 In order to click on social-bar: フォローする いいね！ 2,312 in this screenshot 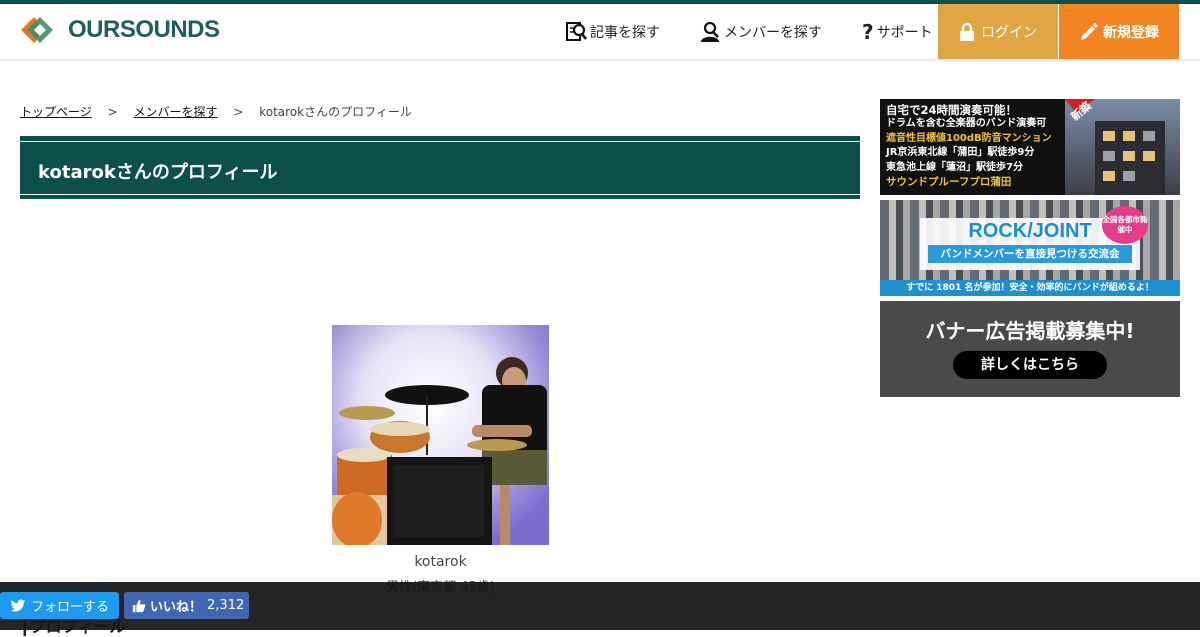, I will do `click(600, 606)`.